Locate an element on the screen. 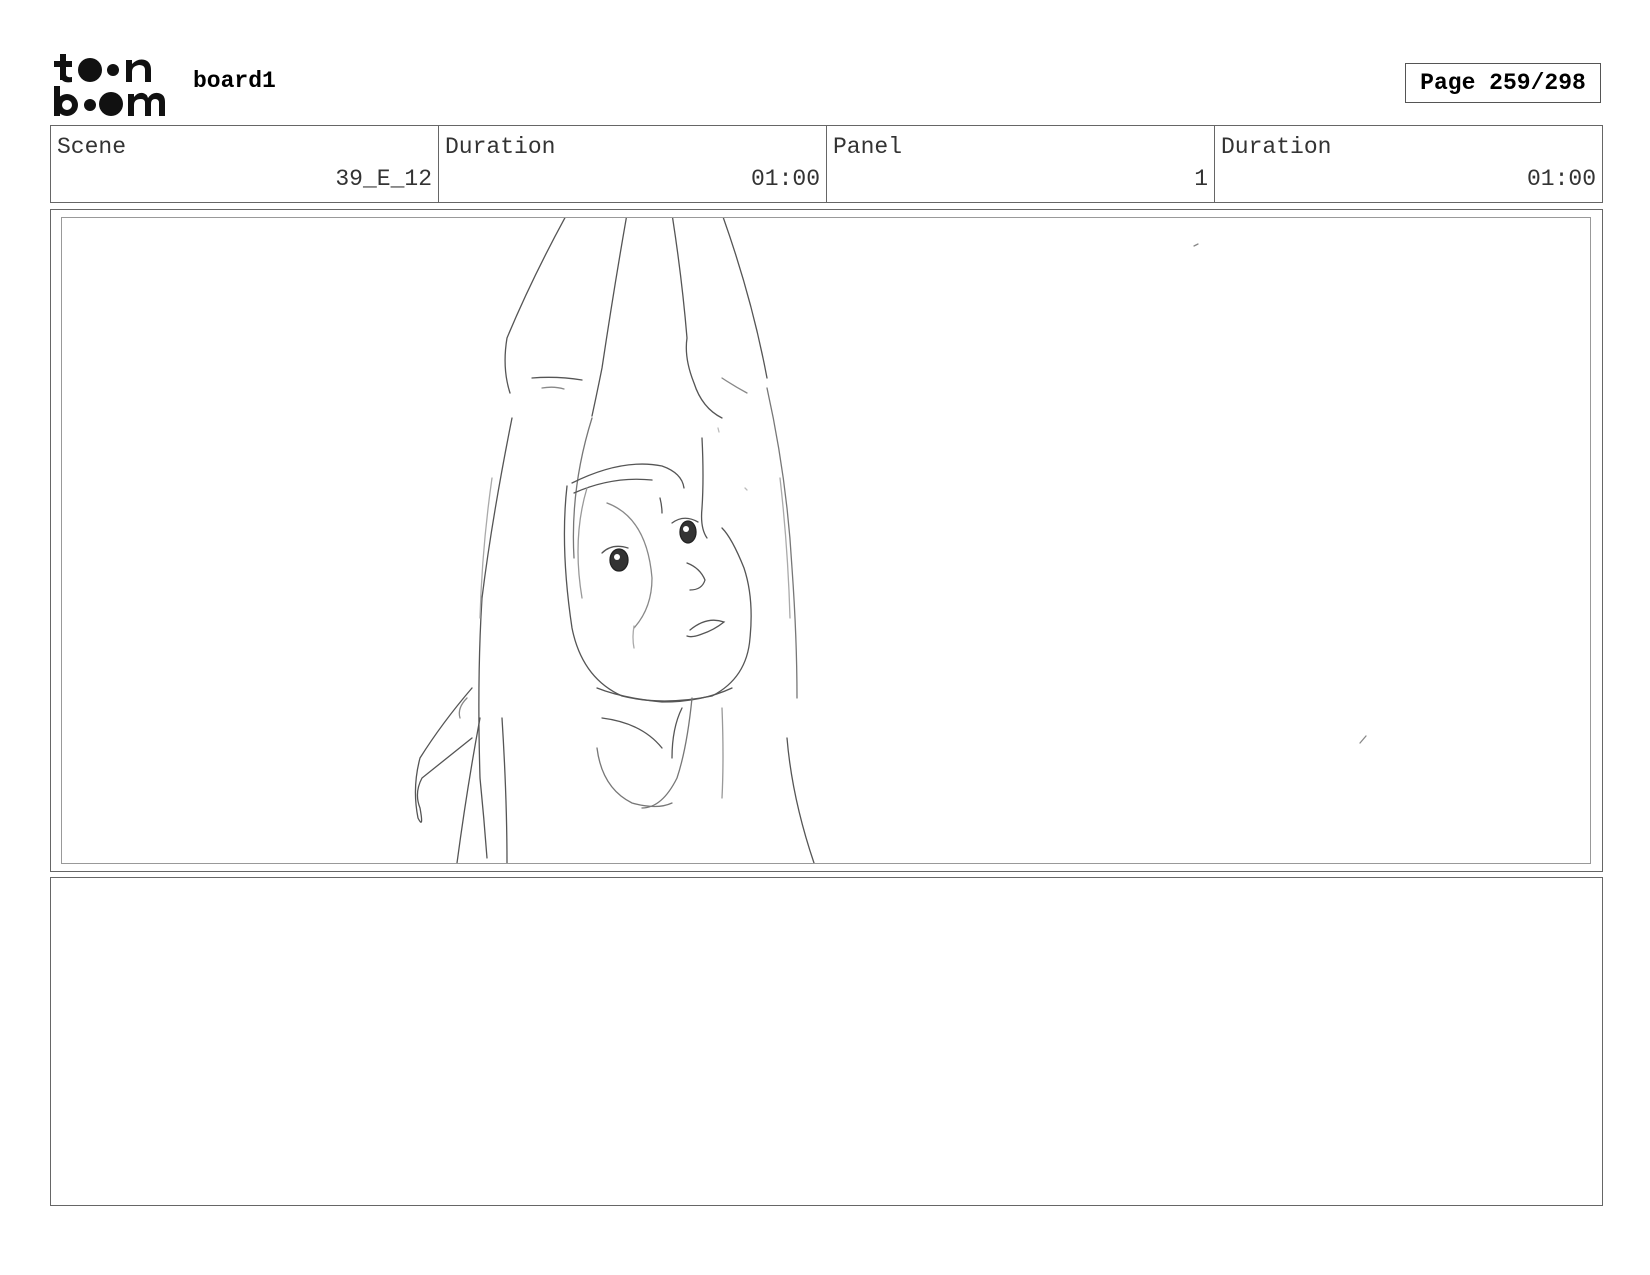 The height and width of the screenshot is (1275, 1650). panel-label: Panel is located at coordinates (868, 147).